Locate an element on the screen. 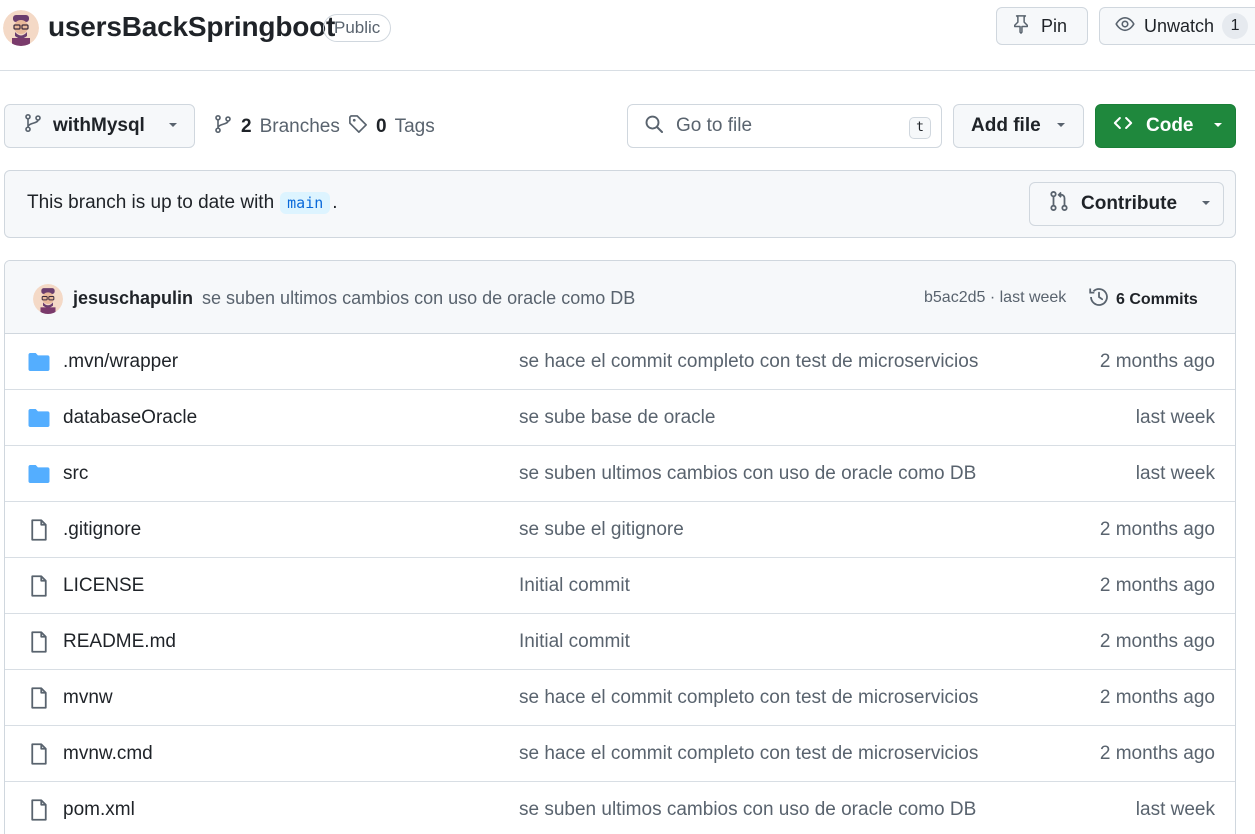 The height and width of the screenshot is (834, 1255). add-file-button: Add file is located at coordinates (1018, 126).